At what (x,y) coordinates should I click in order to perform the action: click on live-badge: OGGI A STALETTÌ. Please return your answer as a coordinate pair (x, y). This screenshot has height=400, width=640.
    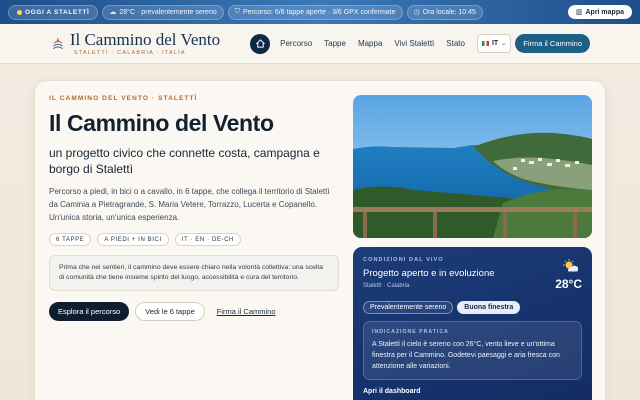
    Looking at the image, I should click on (53, 12).